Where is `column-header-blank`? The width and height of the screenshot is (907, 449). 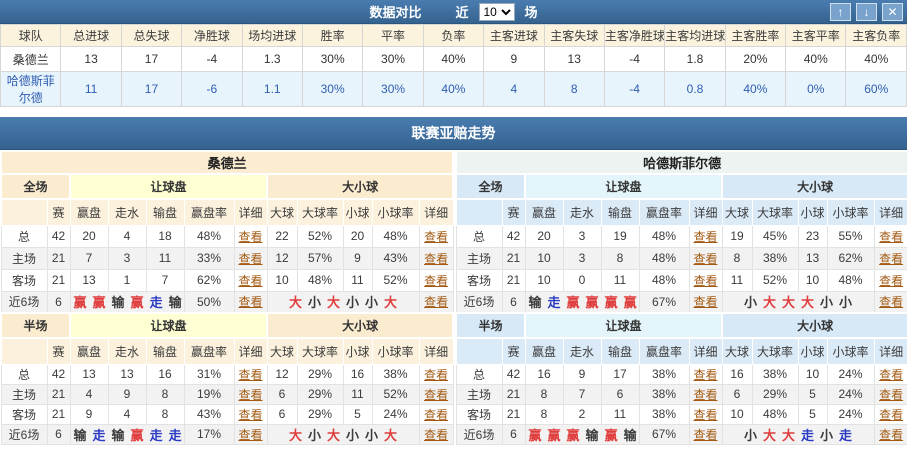
column-header-blank is located at coordinates (24, 212).